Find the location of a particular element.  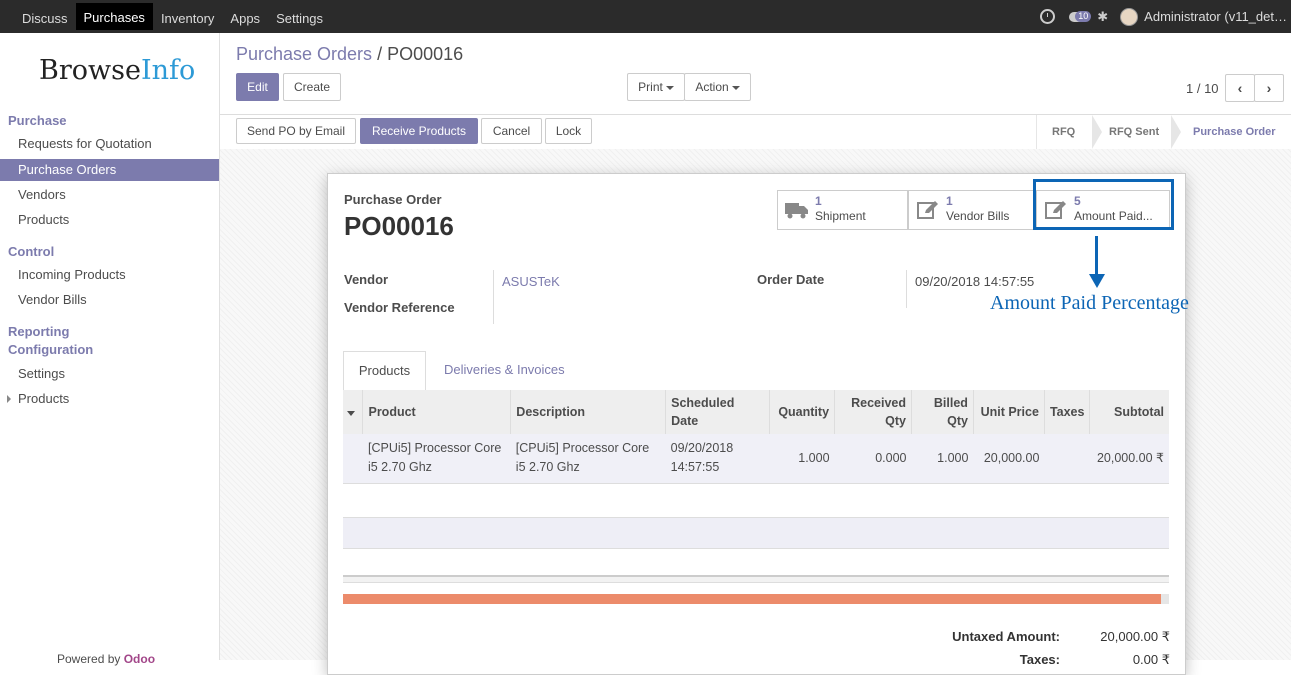

breadcrumb-current: PO00016 is located at coordinates (425, 54).